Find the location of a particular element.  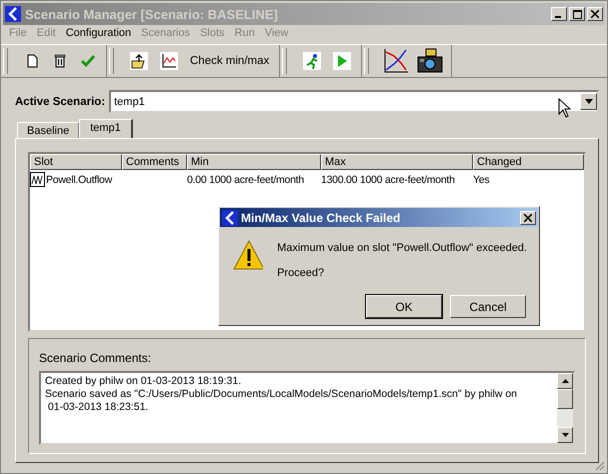

cancel-button: Cancel is located at coordinates (488, 306).